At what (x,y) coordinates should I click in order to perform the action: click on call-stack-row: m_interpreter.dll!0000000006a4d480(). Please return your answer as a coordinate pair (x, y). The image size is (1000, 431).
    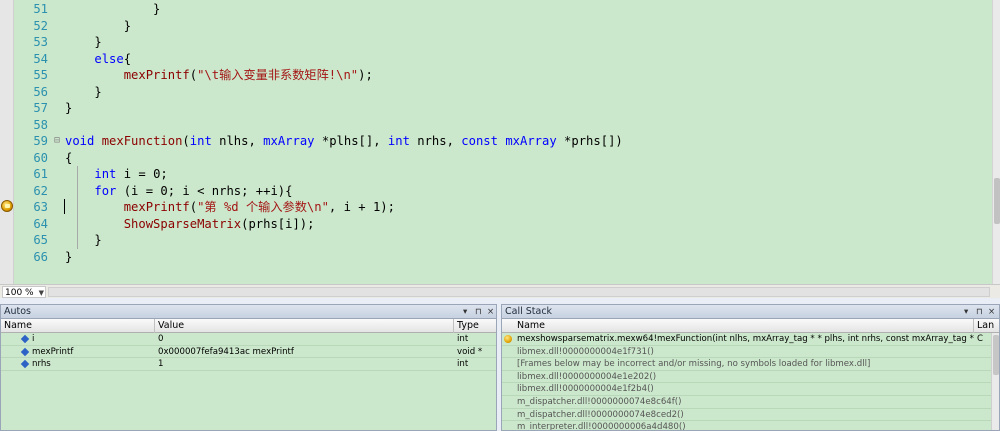
    Looking at the image, I should click on (750, 425).